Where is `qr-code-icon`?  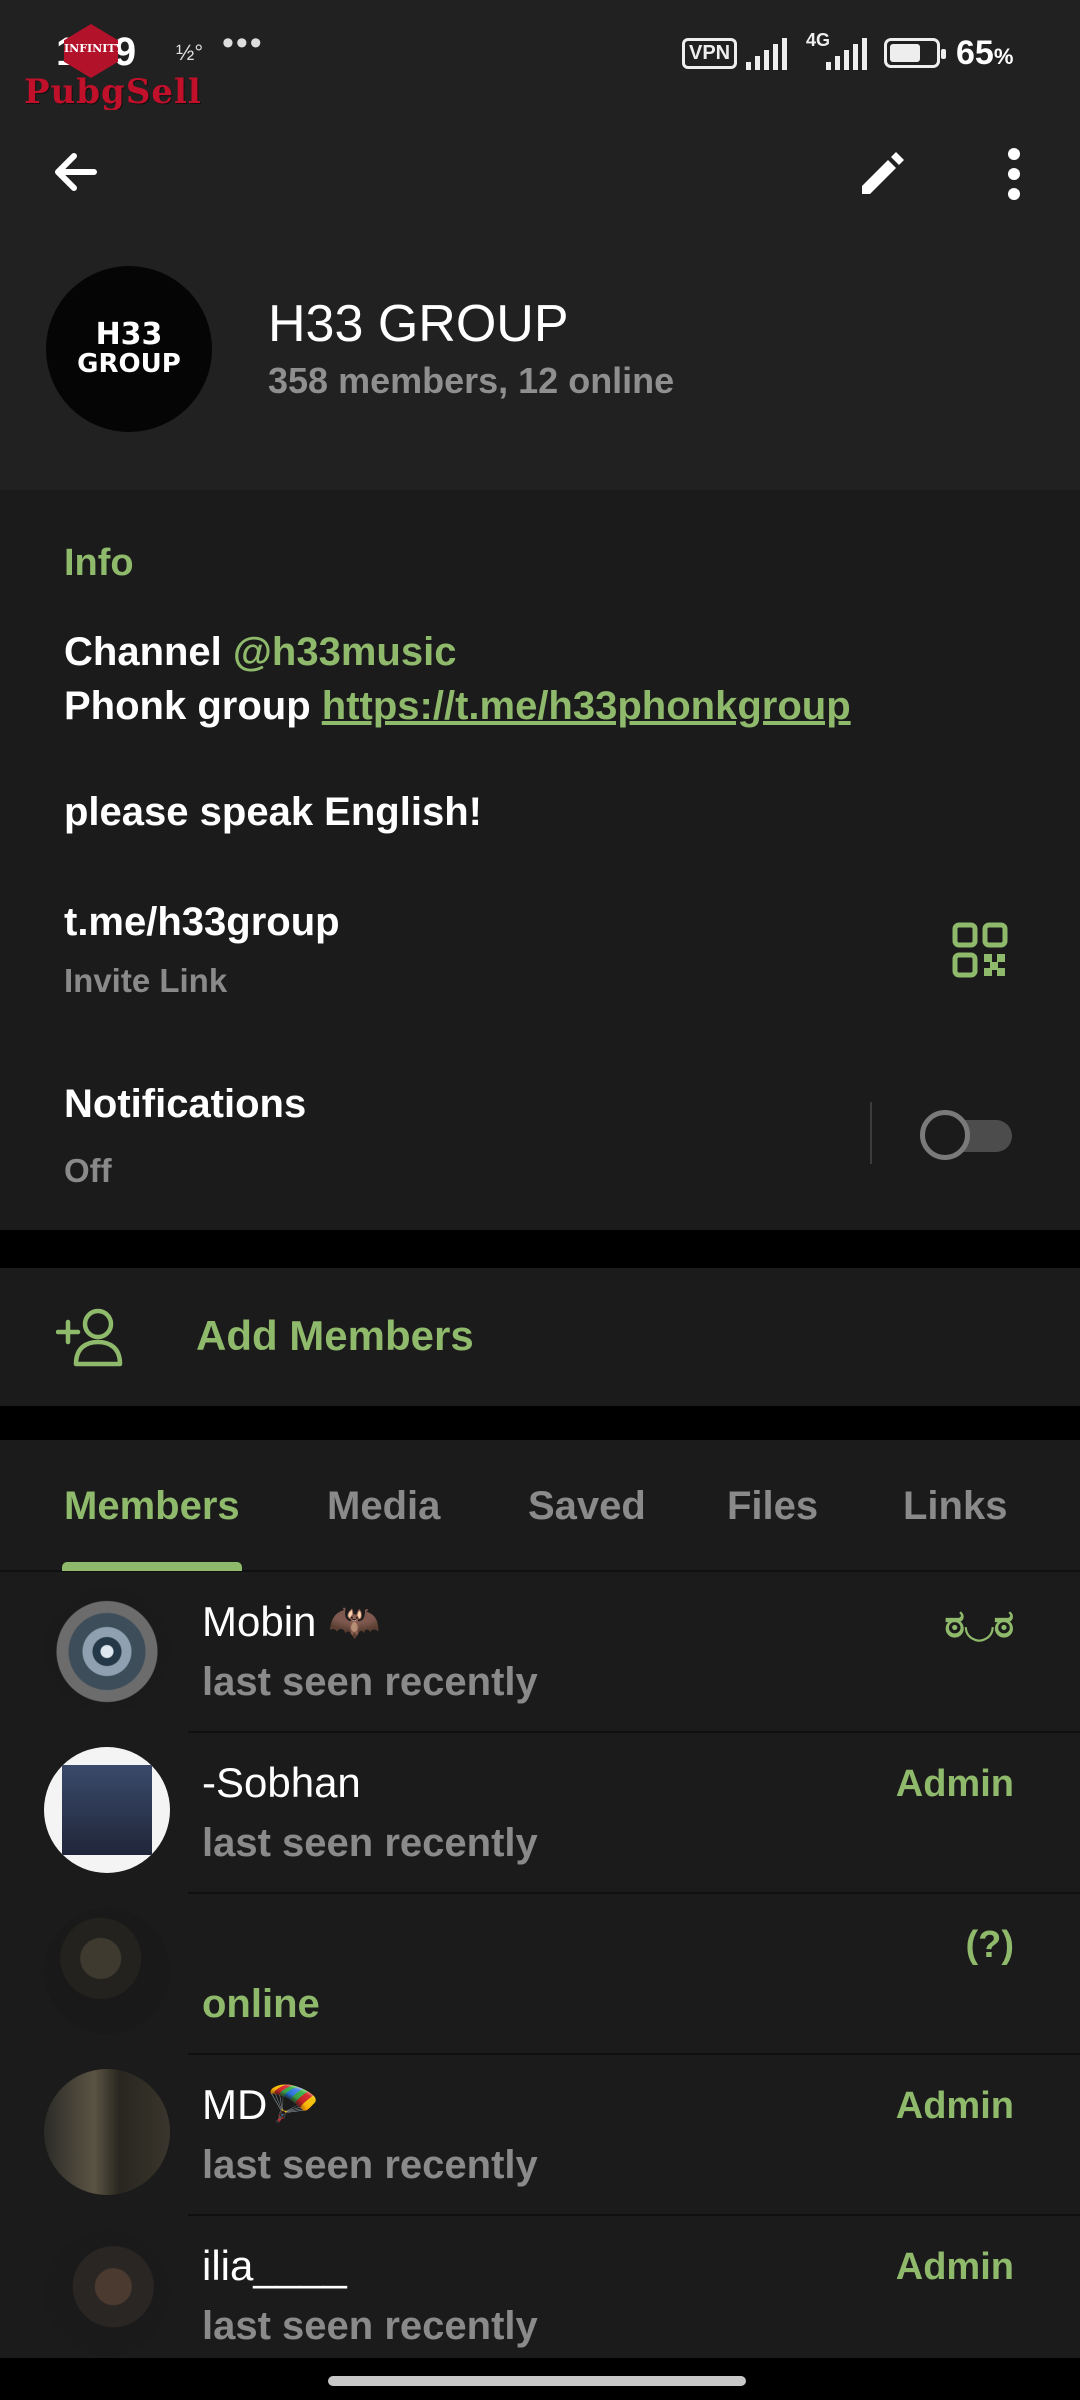 qr-code-icon is located at coordinates (980, 950).